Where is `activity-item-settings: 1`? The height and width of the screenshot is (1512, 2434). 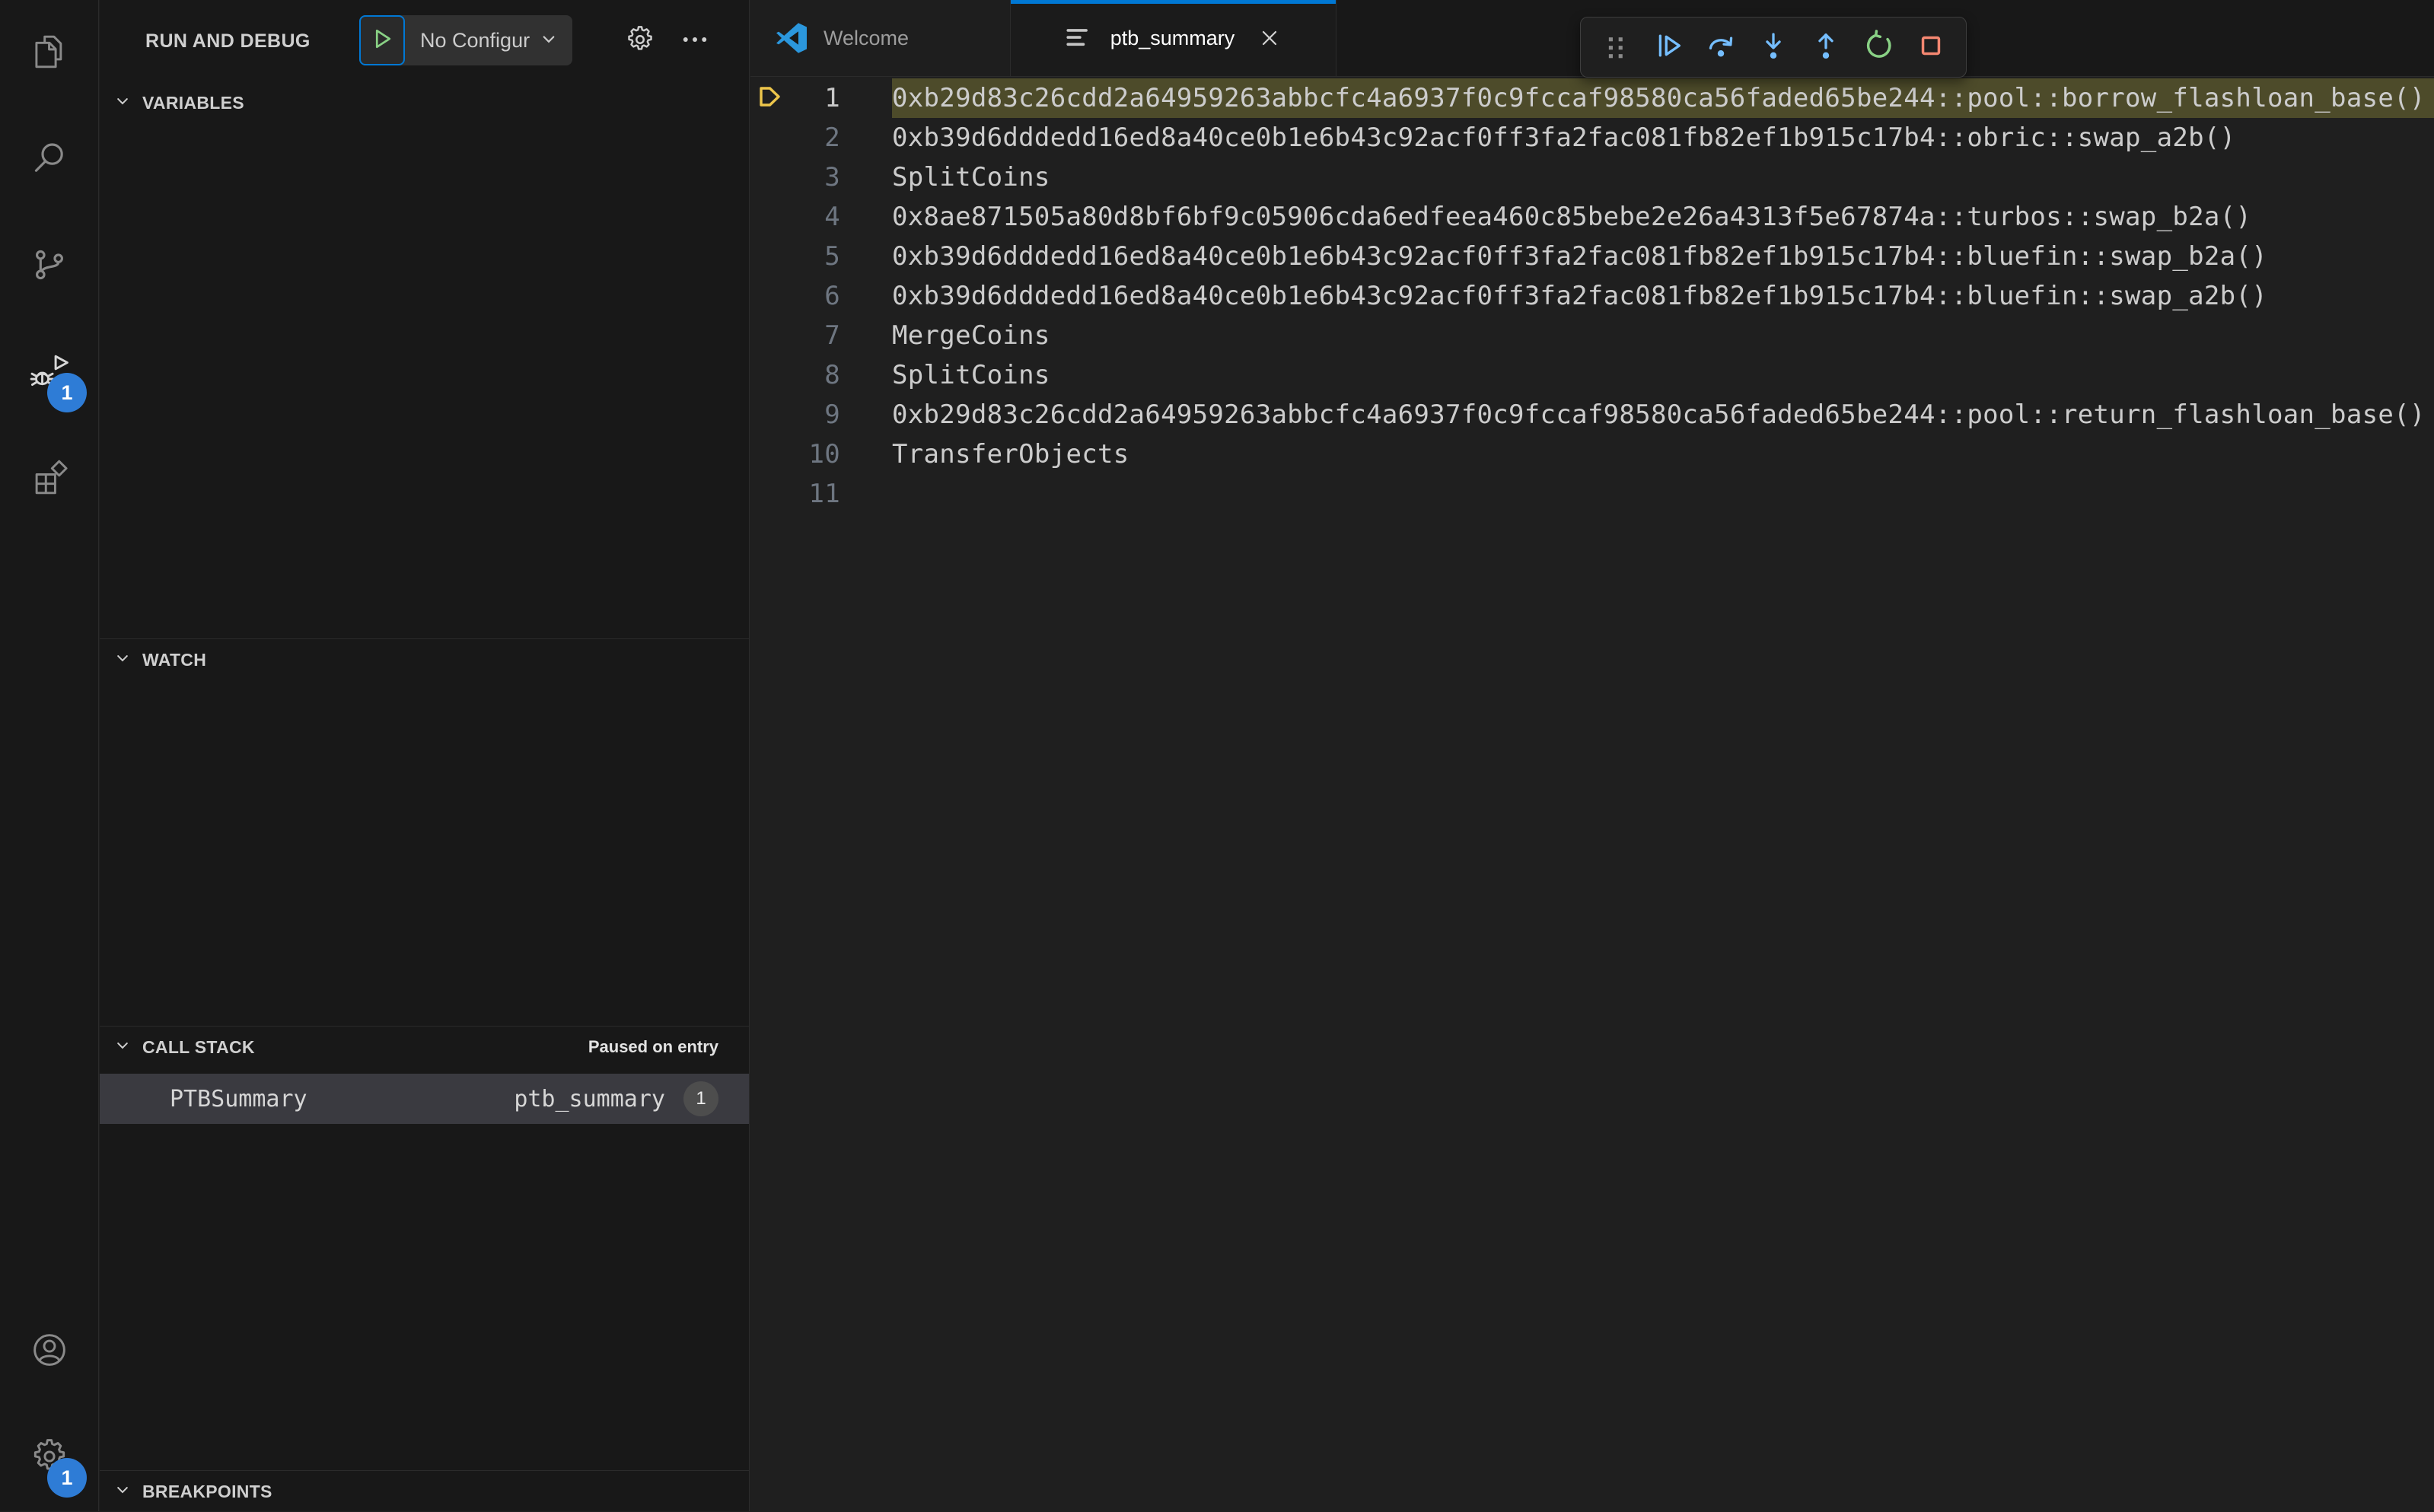
activity-item-settings: 1 is located at coordinates (49, 1458).